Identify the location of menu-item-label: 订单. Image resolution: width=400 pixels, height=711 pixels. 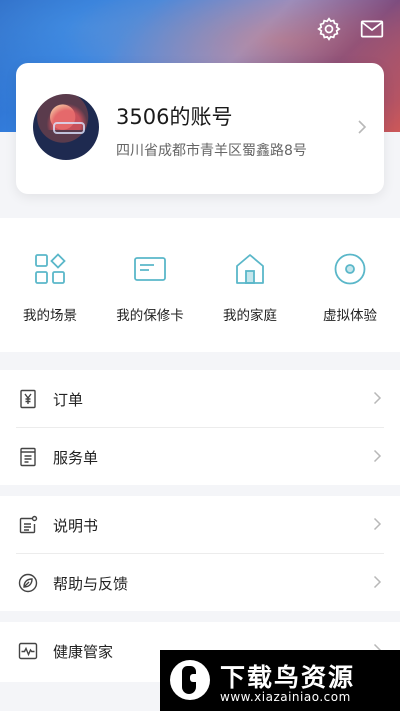
(68, 400).